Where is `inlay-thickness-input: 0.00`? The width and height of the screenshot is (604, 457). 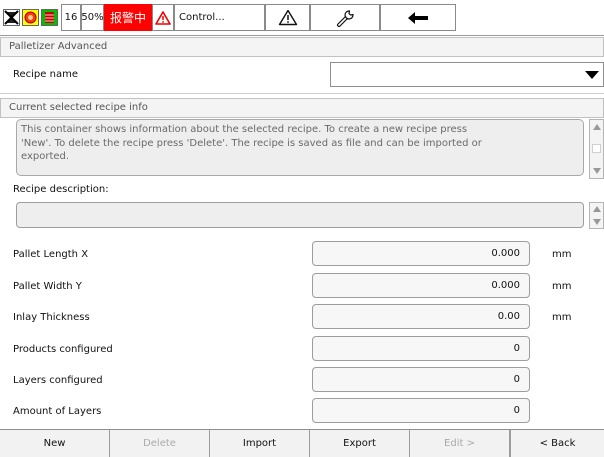 inlay-thickness-input: 0.00 is located at coordinates (421, 316).